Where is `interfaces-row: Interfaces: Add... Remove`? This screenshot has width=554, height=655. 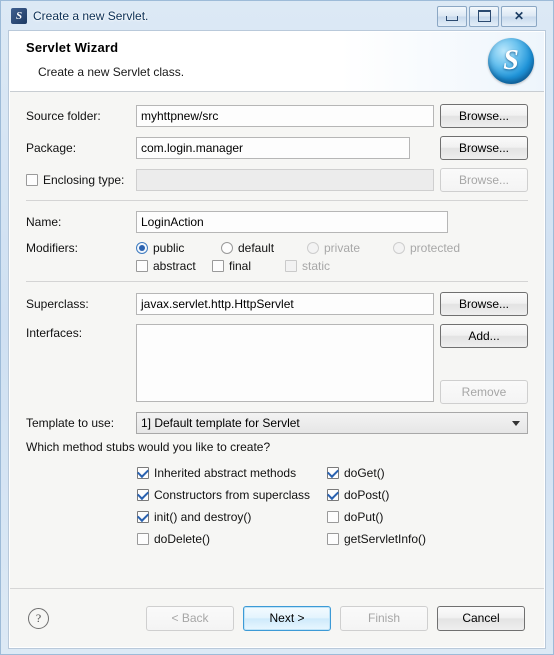
interfaces-row: Interfaces: Add... Remove is located at coordinates (277, 364).